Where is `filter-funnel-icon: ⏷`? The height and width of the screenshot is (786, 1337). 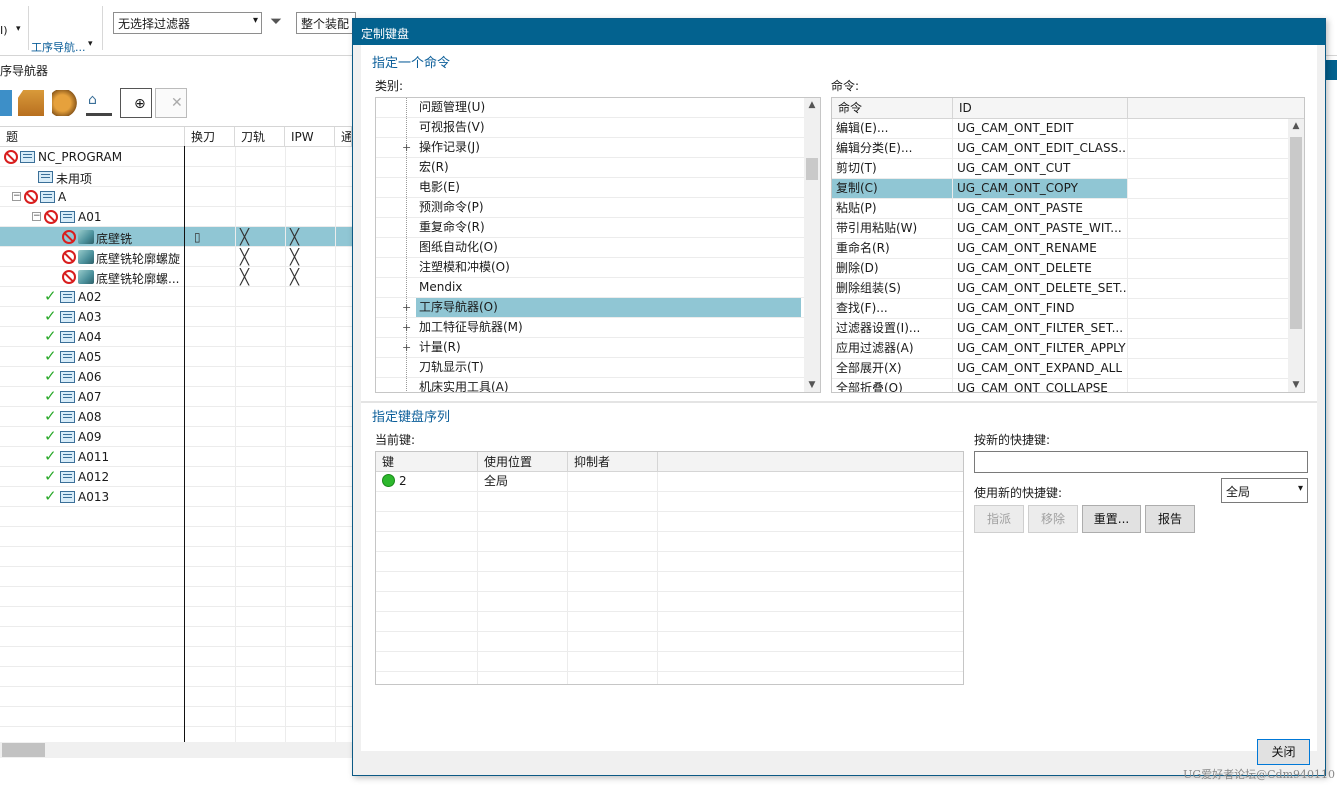 filter-funnel-icon: ⏷ is located at coordinates (276, 21).